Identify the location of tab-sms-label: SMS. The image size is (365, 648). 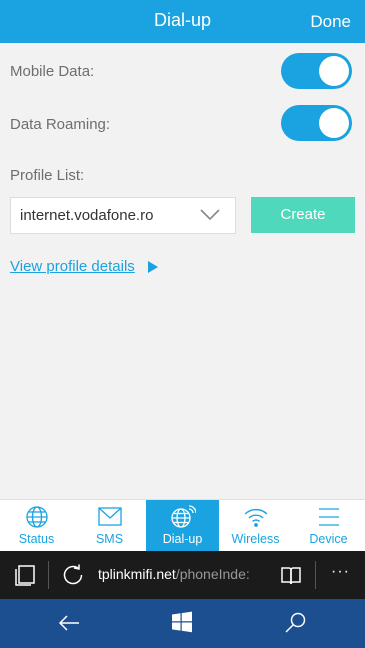
(109, 539).